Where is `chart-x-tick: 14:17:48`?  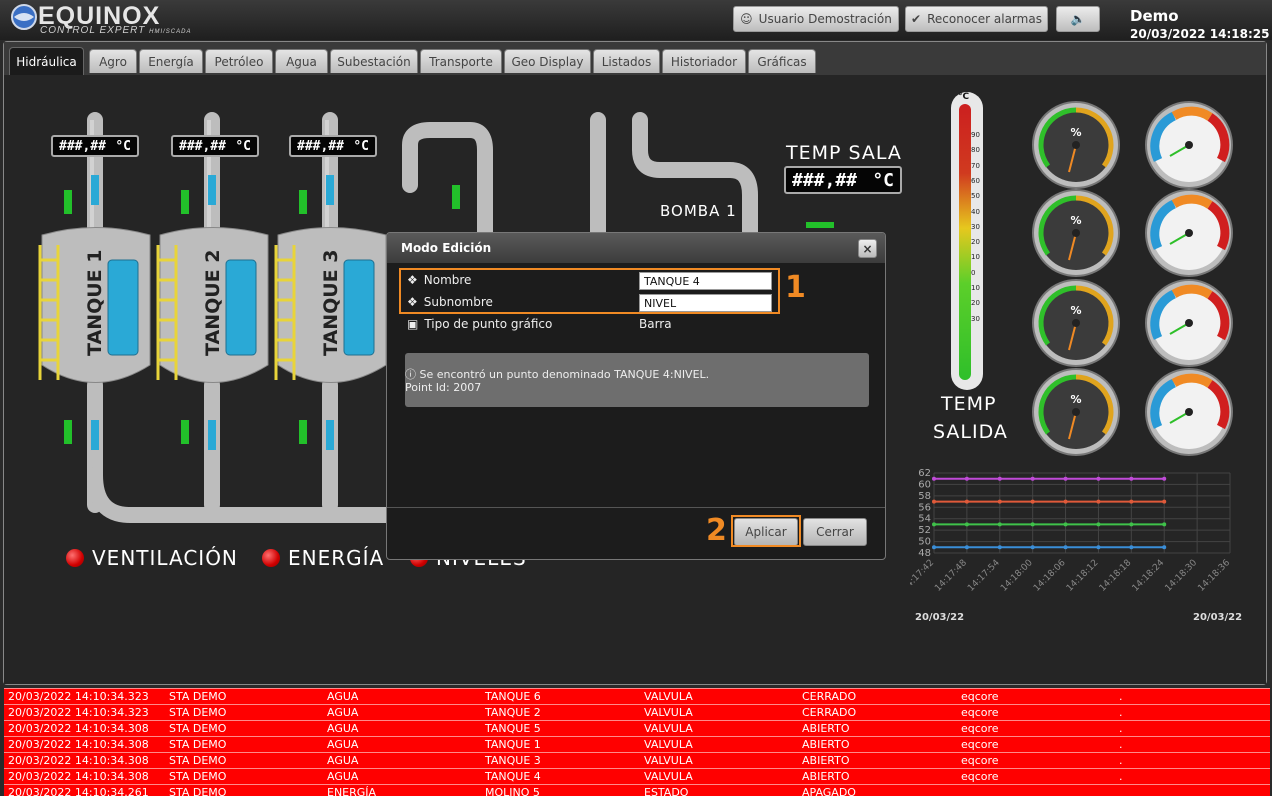 chart-x-tick: 14:17:48 is located at coordinates (951, 576).